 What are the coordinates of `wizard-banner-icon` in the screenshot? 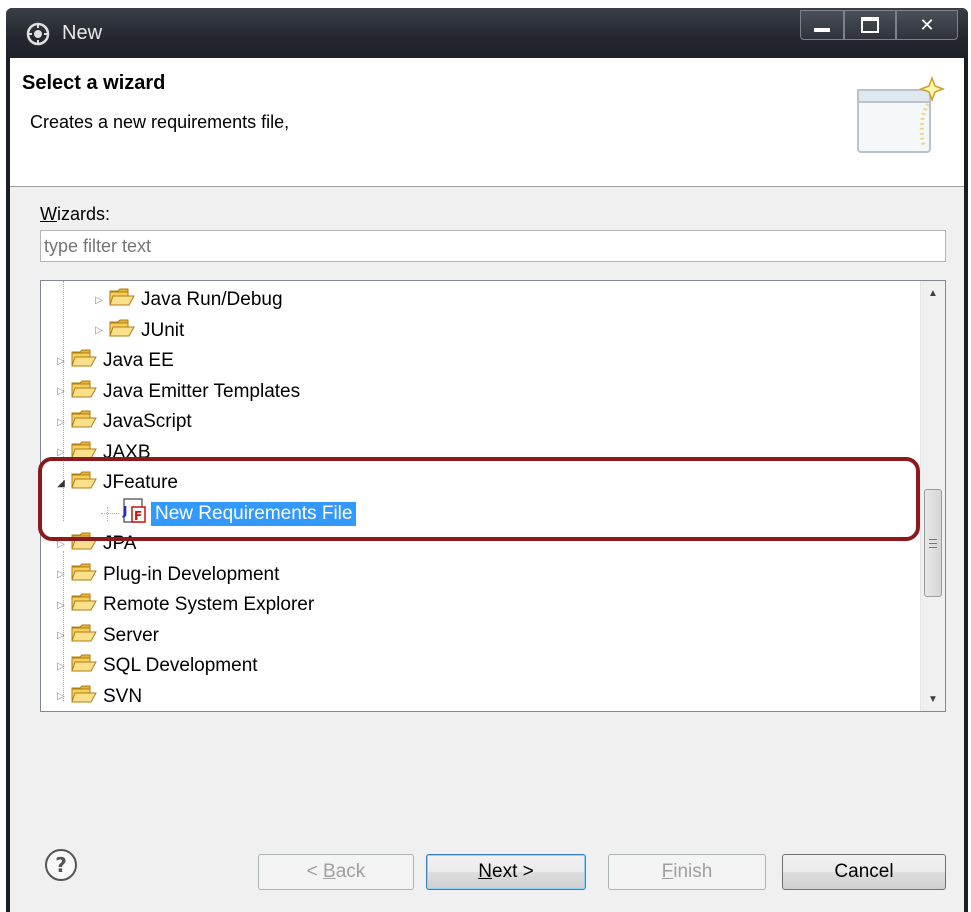 It's located at (901, 114).